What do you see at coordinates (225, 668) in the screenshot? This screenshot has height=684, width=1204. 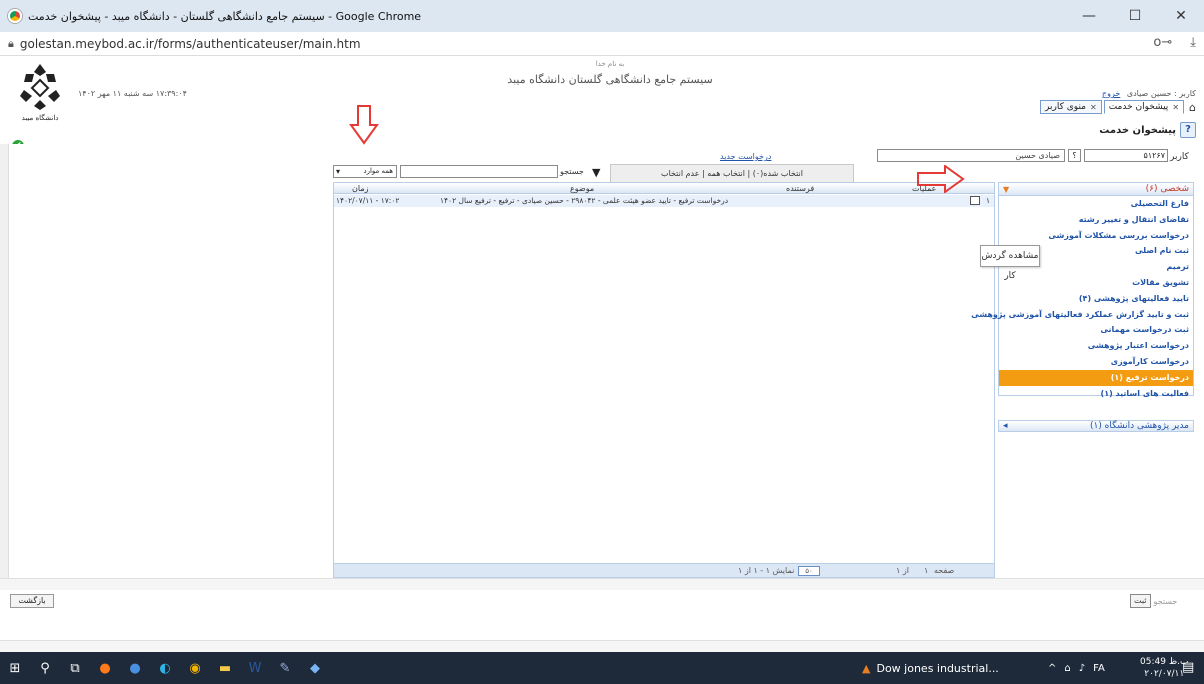 I see `file-explorer-icon: ▬` at bounding box center [225, 668].